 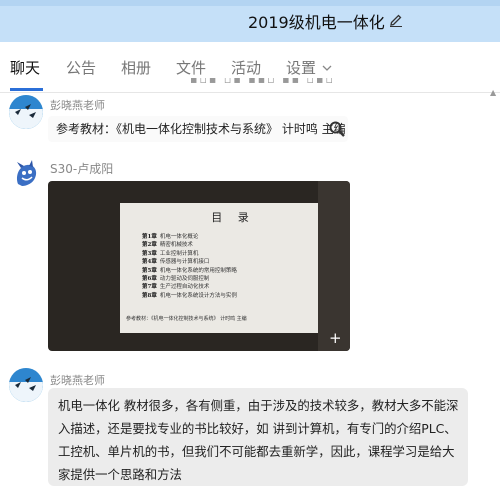 I want to click on timestamp-partial: ▪▫▪ ▫▪ ▪▪▫ ▪▪ ▫▪▫, so click(x=262, y=82).